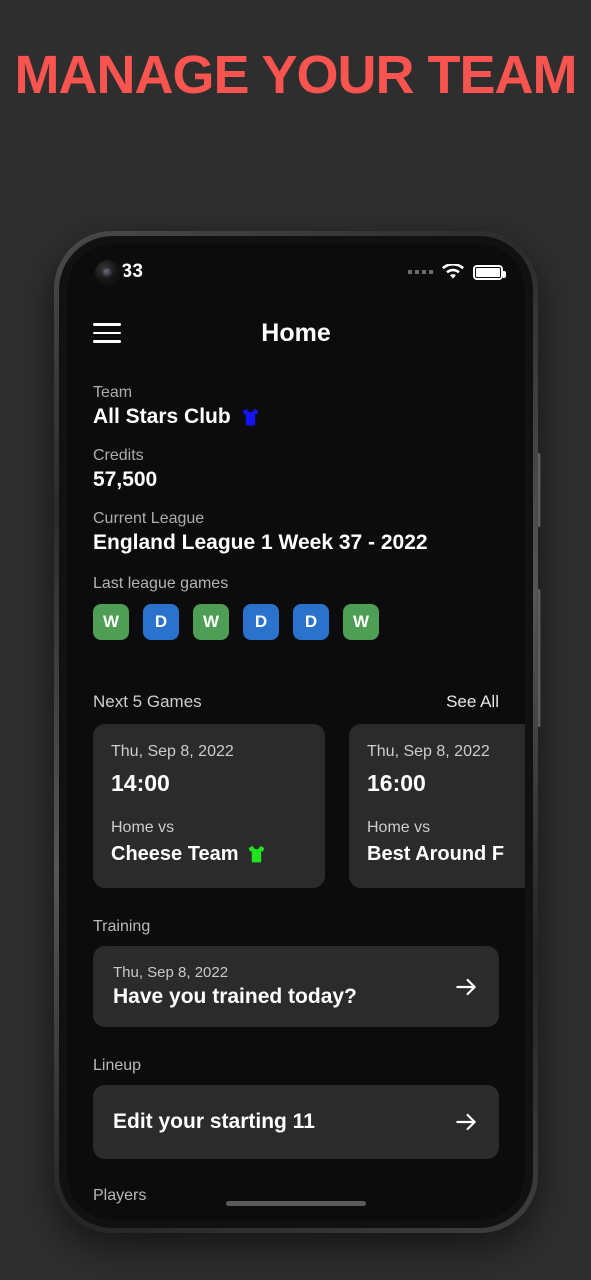  I want to click on training-card: Thu, Sep 8, 2022 Have you trained today?, so click(296, 986).